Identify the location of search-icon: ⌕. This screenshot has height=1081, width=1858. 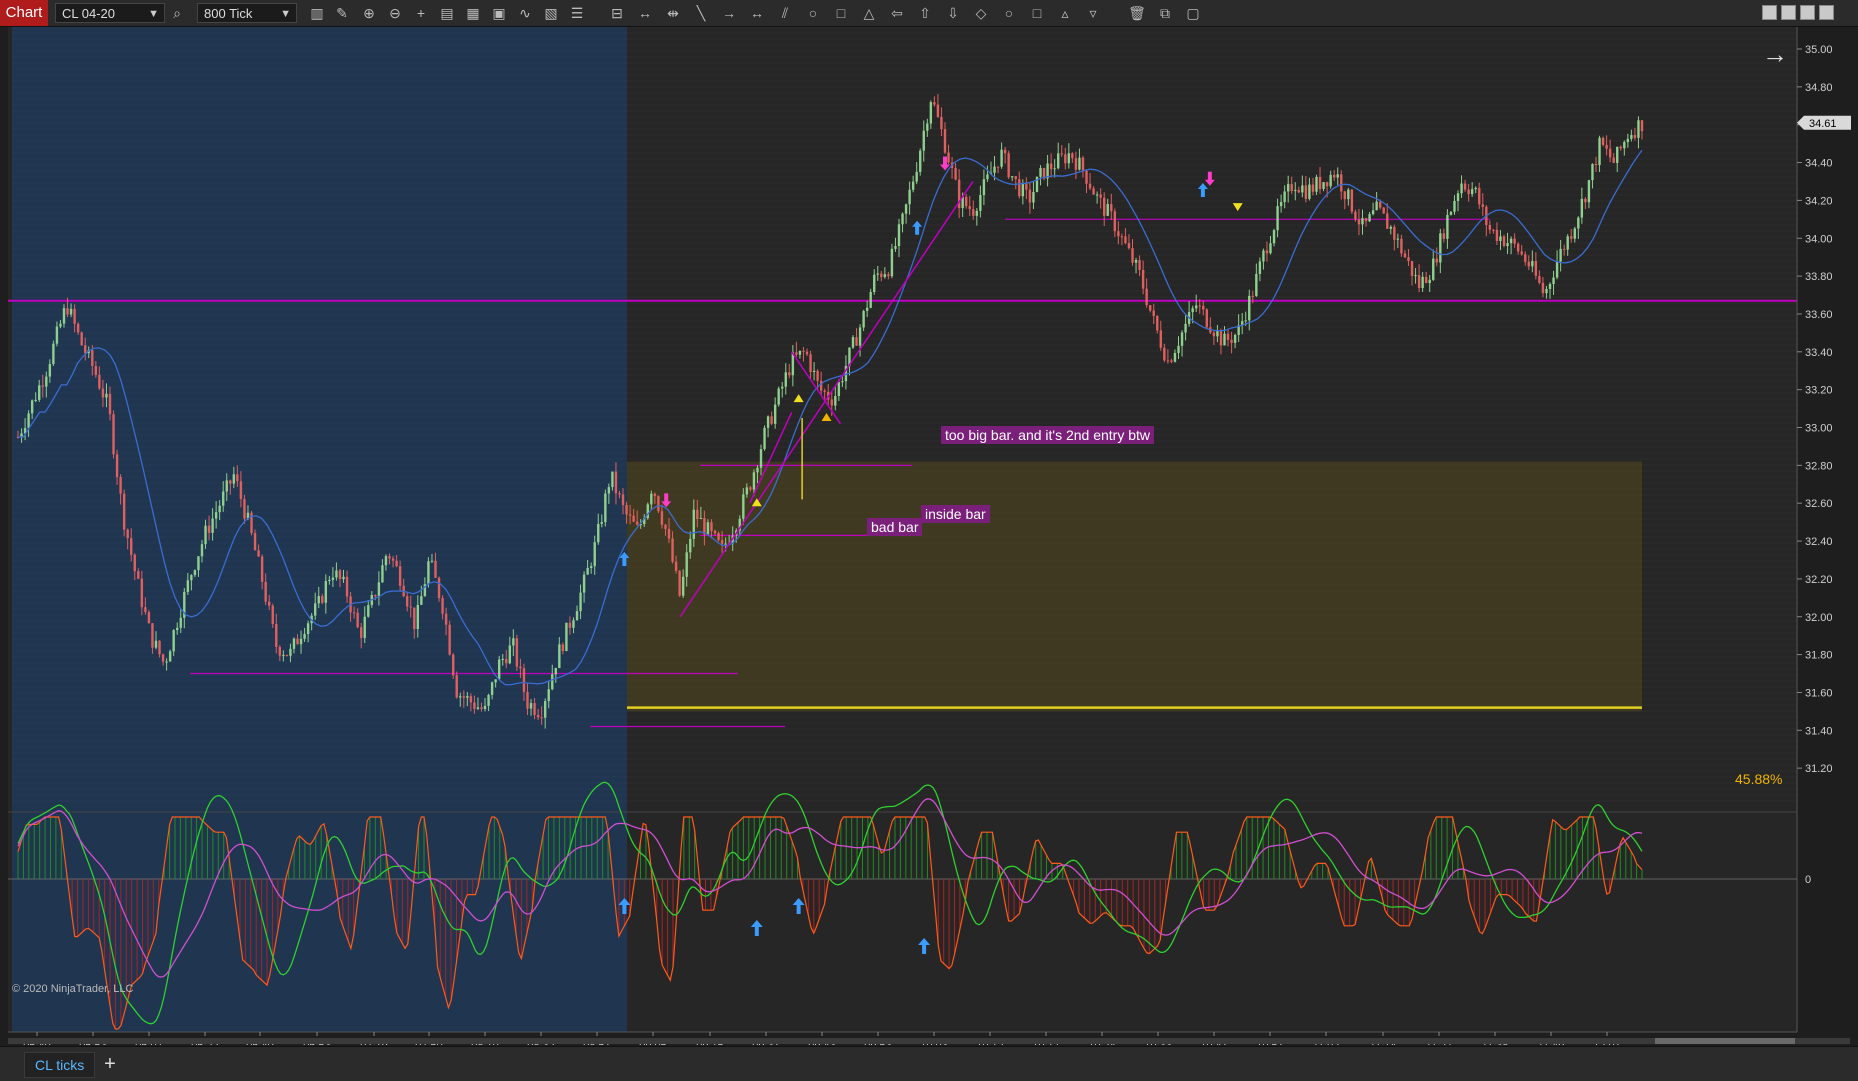
(177, 13).